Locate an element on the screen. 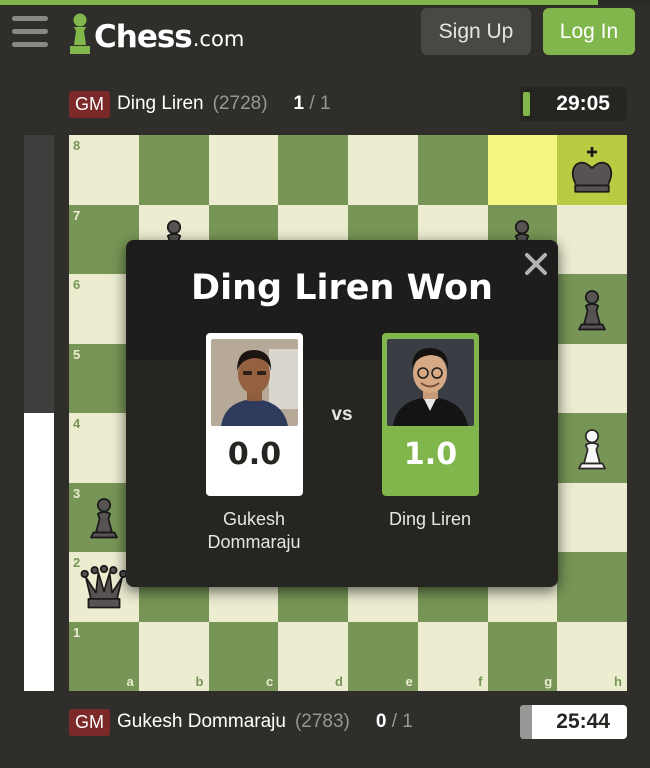  rank-label: 6 is located at coordinates (77, 284).